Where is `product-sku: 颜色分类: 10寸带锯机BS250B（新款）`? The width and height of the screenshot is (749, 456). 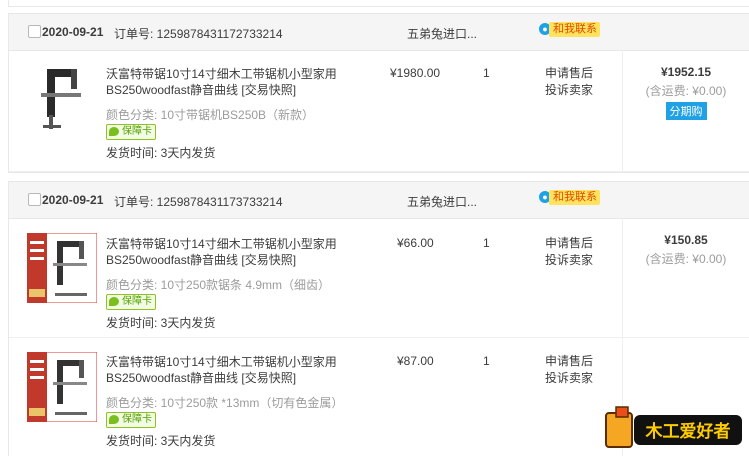 product-sku: 颜色分类: 10寸带锯机BS250B（新款） is located at coordinates (210, 115).